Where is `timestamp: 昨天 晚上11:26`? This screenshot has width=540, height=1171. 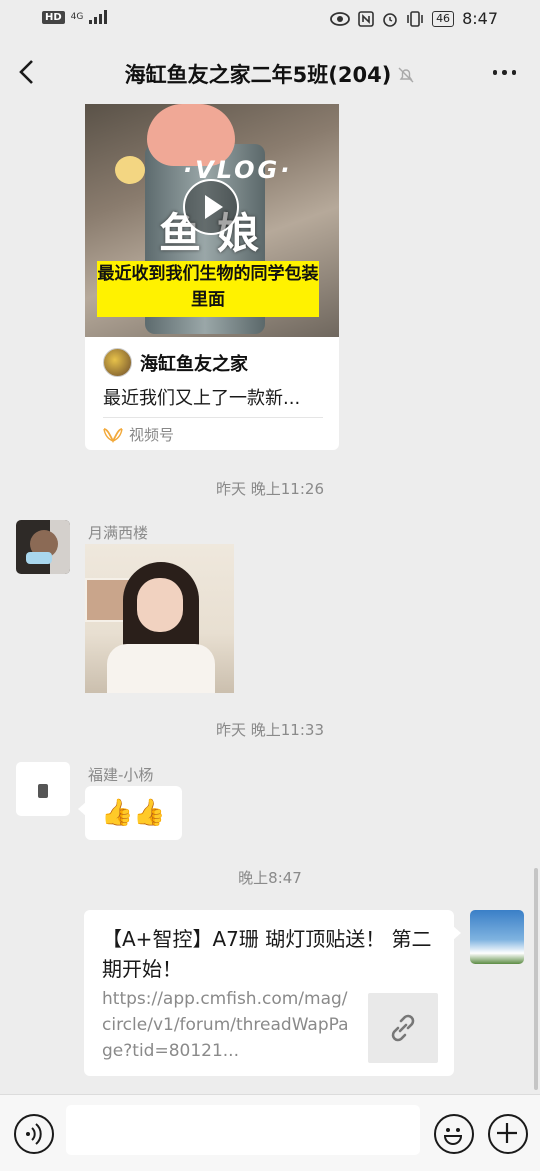 timestamp: 昨天 晚上11:26 is located at coordinates (270, 489).